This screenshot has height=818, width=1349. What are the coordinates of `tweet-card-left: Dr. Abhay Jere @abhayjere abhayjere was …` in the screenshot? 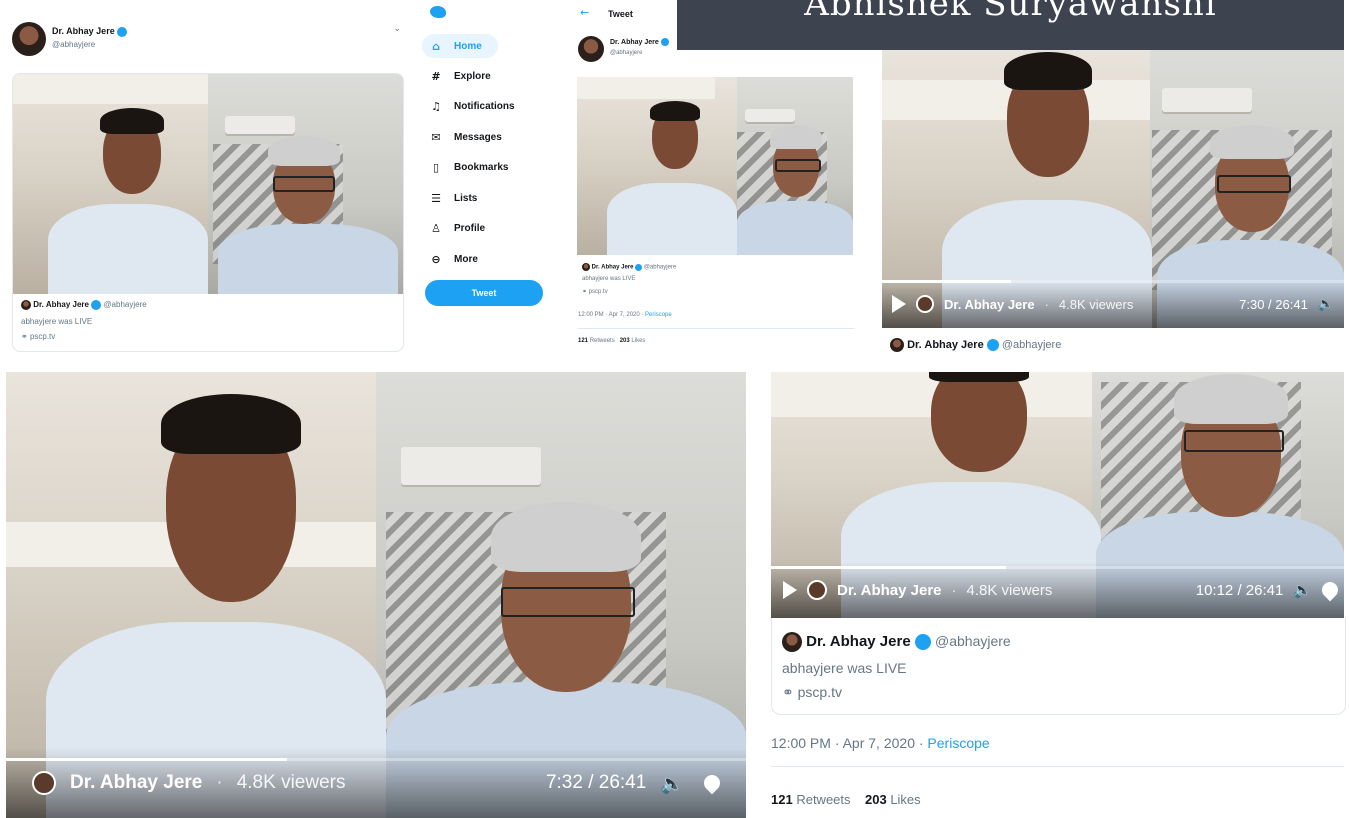 It's located at (208, 212).